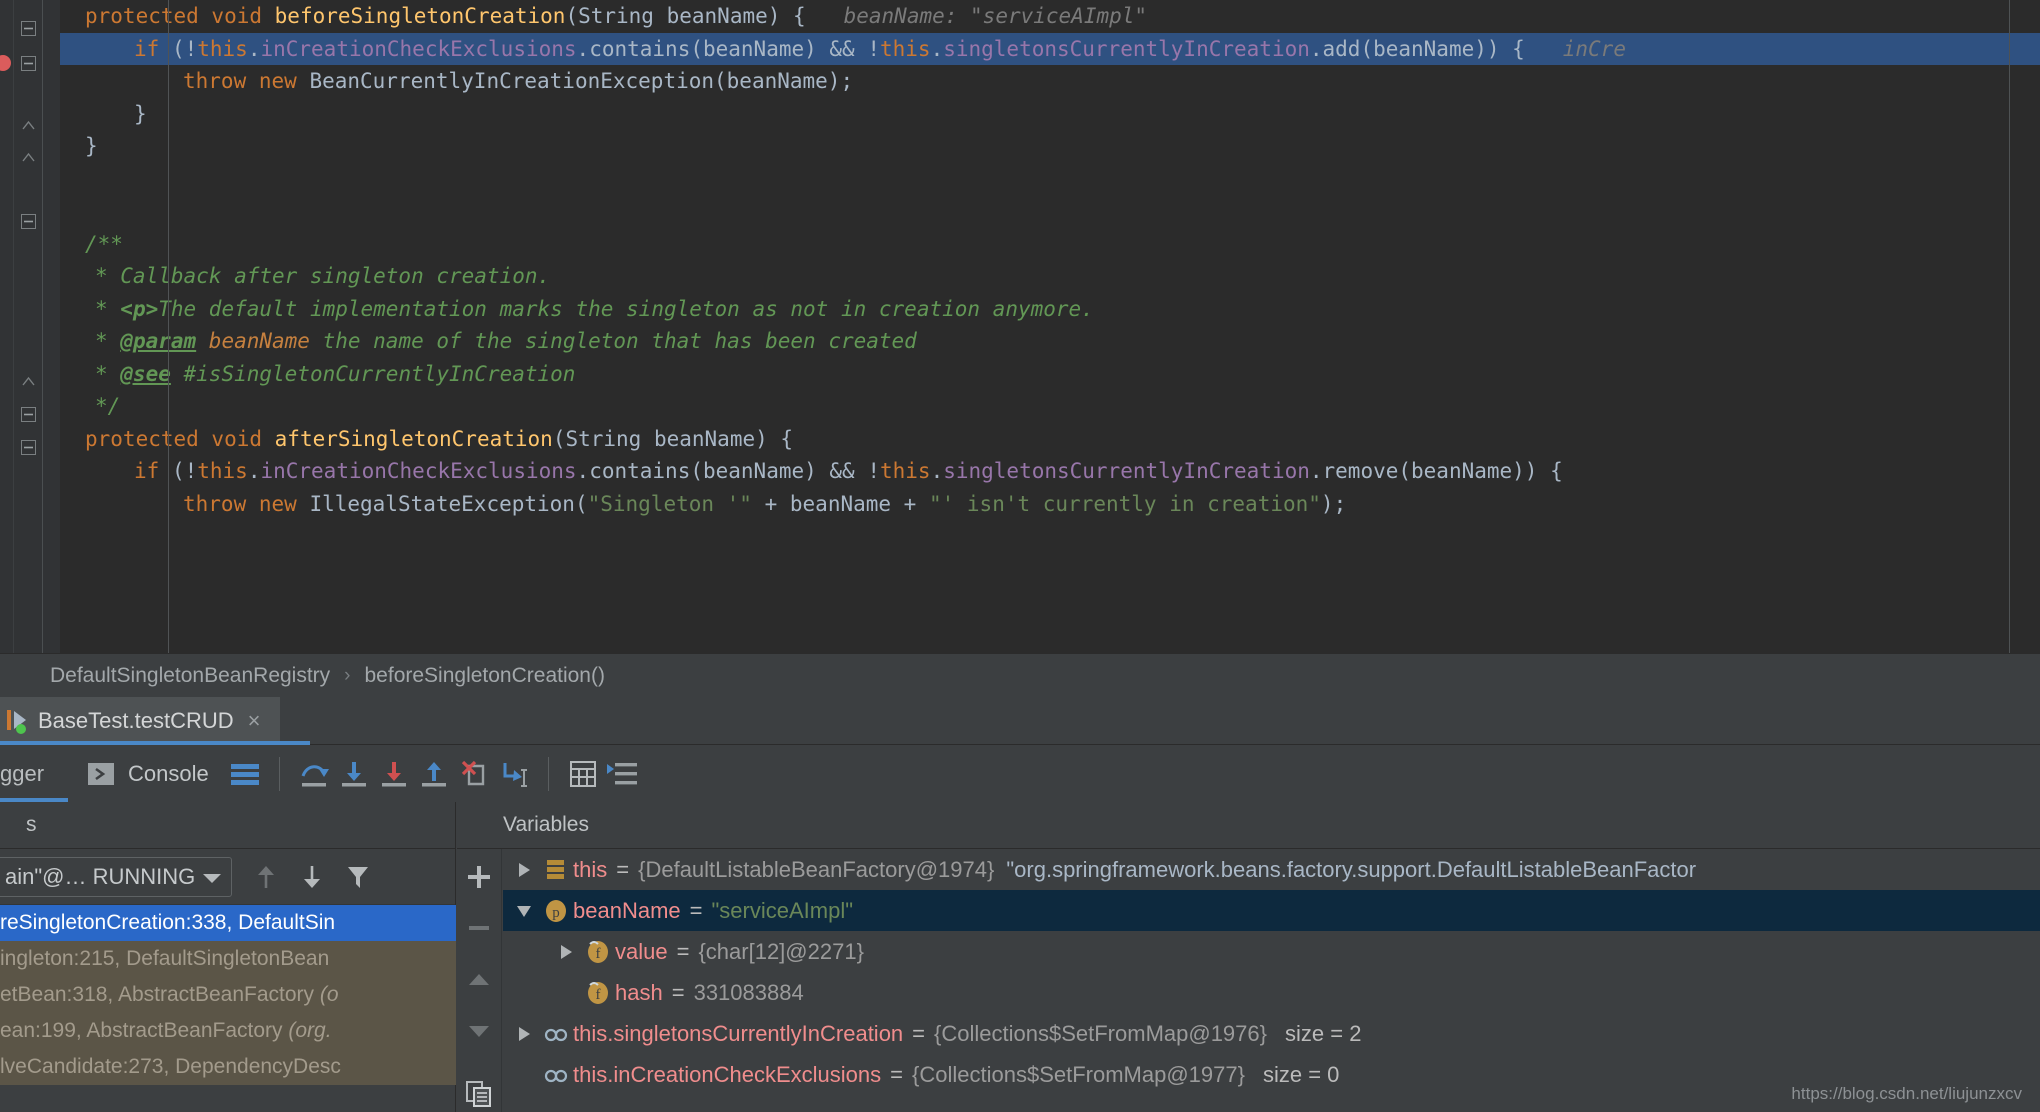 The image size is (2040, 1112). Describe the element at coordinates (1126, 48) in the screenshot. I see `code-token: singletonsCurrentlyInCreation` at that location.